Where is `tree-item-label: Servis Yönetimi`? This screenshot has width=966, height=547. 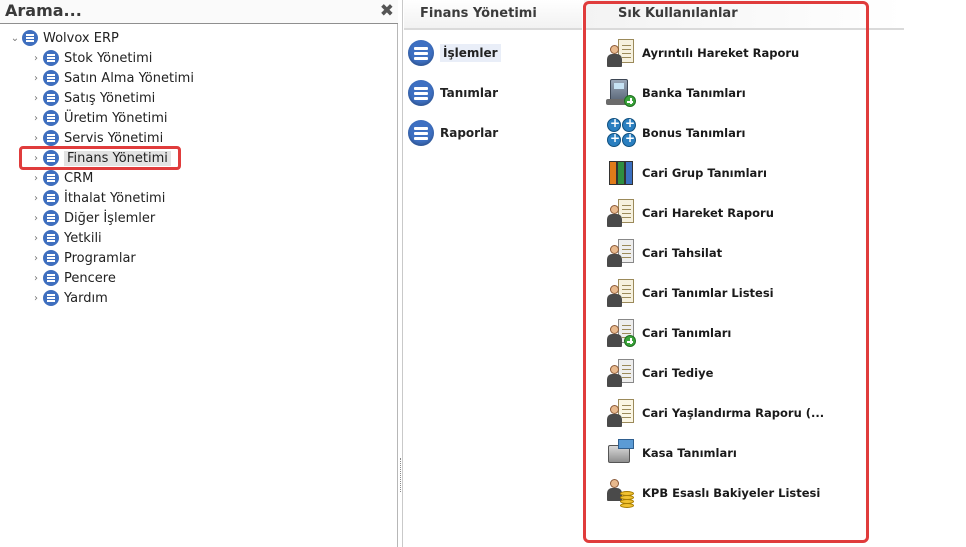
tree-item-label: Servis Yönetimi is located at coordinates (114, 138).